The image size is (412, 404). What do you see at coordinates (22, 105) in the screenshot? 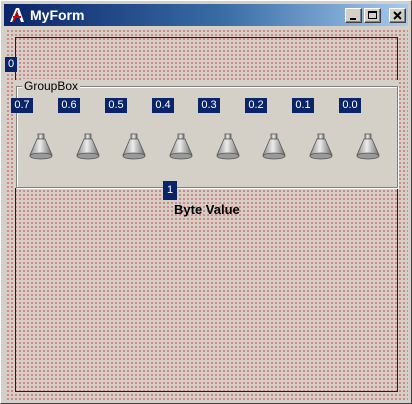
I see `bit-label-0-7: 0.7` at bounding box center [22, 105].